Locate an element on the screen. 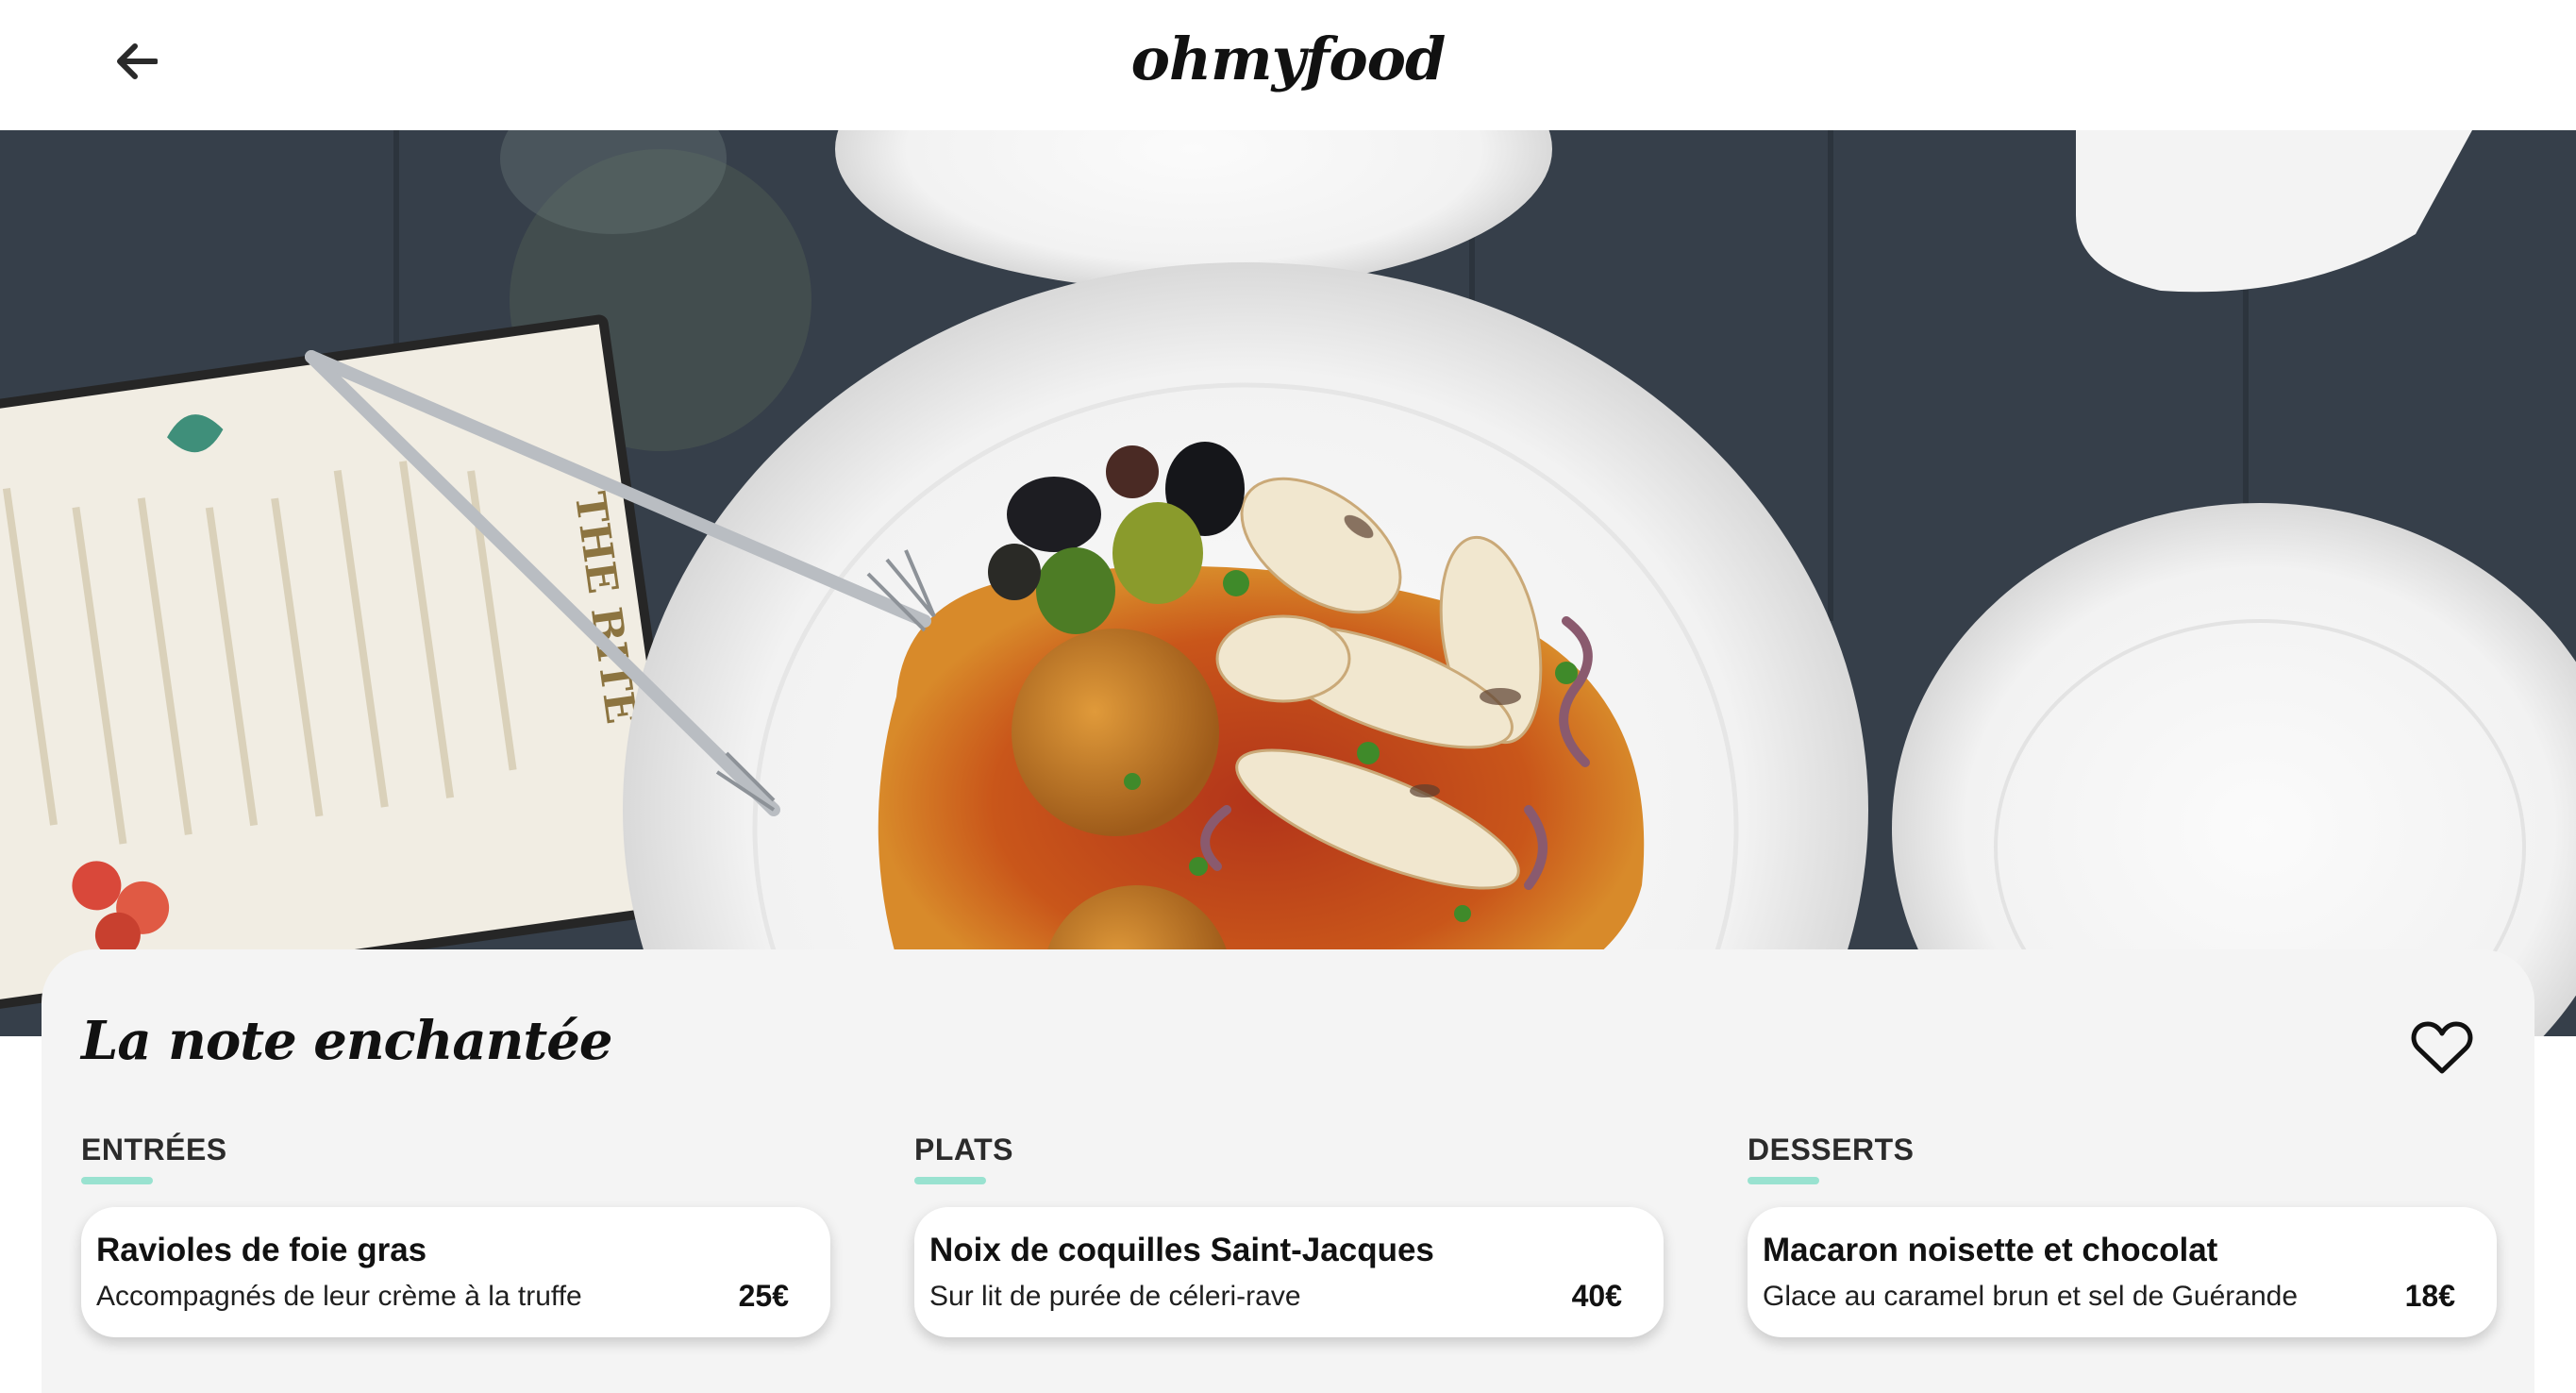  dish-price: 25€ is located at coordinates (763, 1296).